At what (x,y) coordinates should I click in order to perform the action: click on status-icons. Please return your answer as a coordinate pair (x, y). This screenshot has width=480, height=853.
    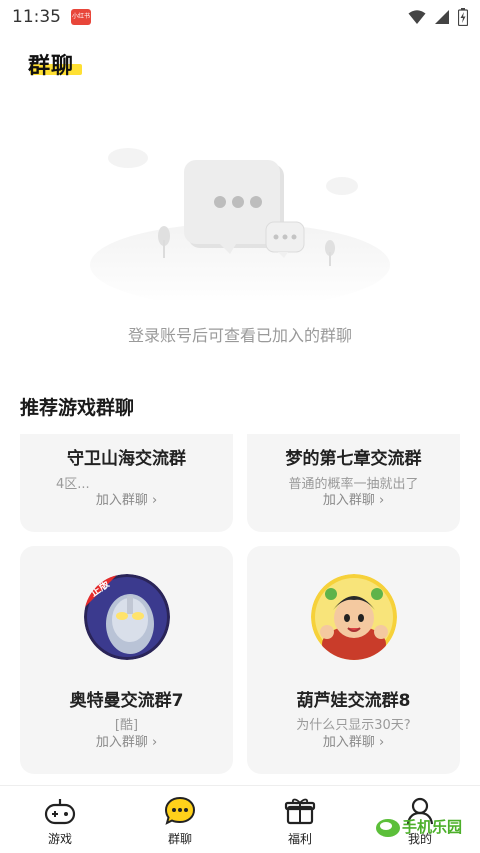
    Looking at the image, I should click on (438, 17).